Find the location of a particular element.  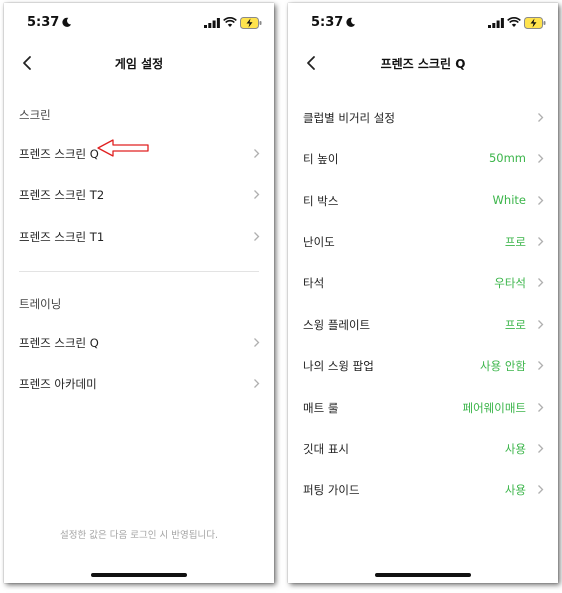

setting-label: 깃대 표시 is located at coordinates (326, 449).